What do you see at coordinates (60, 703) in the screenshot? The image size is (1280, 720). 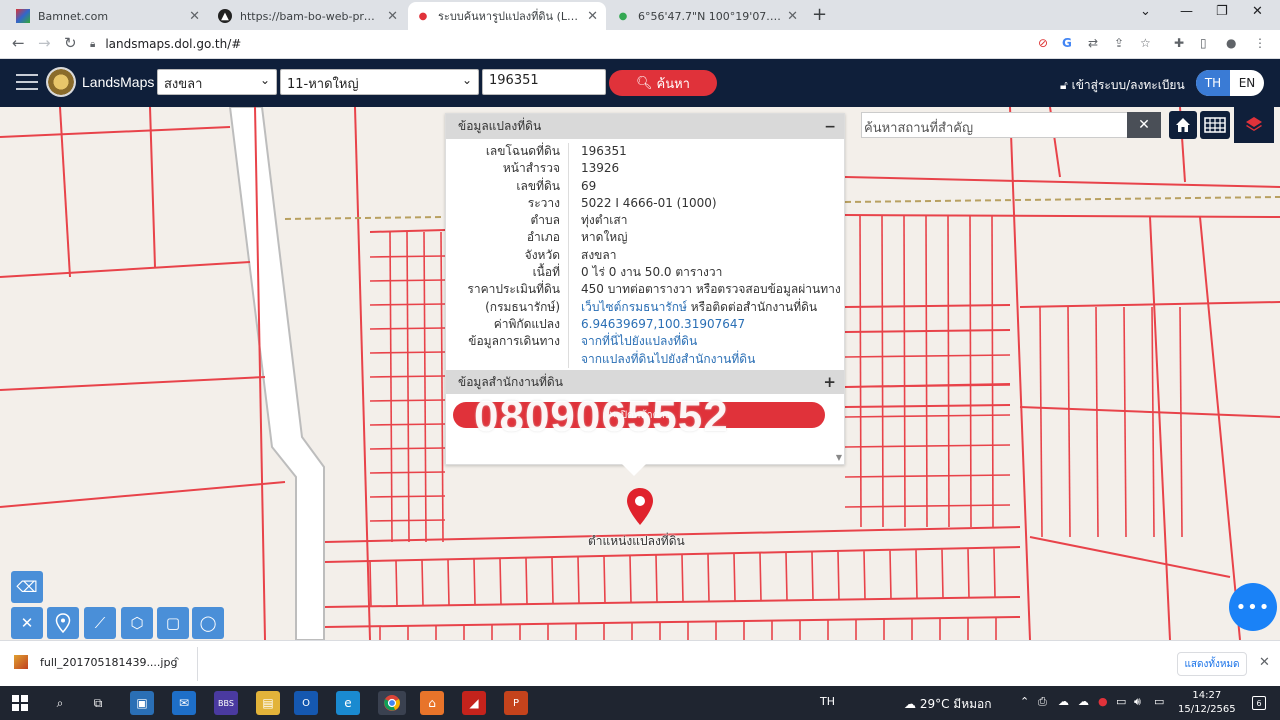 I see `search-icon: ⌕` at bounding box center [60, 703].